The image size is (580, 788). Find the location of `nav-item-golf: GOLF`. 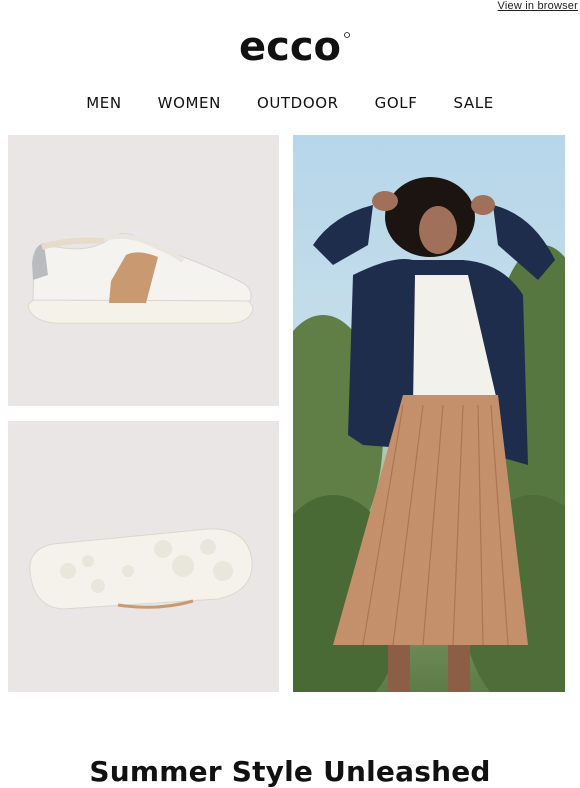

nav-item-golf: GOLF is located at coordinates (396, 103).